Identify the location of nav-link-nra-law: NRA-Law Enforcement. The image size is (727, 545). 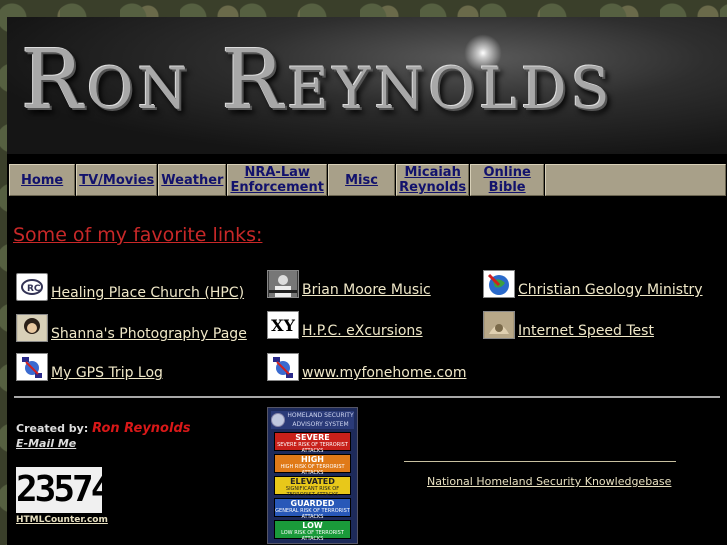
(277, 180).